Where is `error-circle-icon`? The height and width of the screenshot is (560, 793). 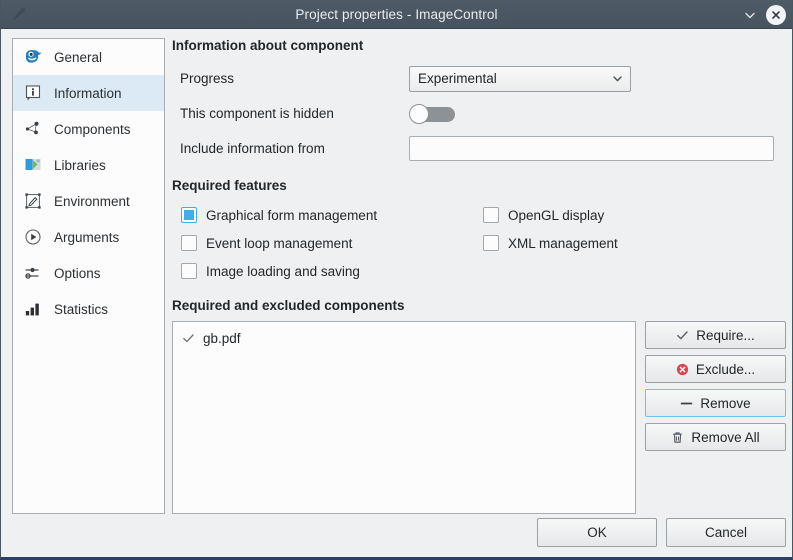 error-circle-icon is located at coordinates (682, 369).